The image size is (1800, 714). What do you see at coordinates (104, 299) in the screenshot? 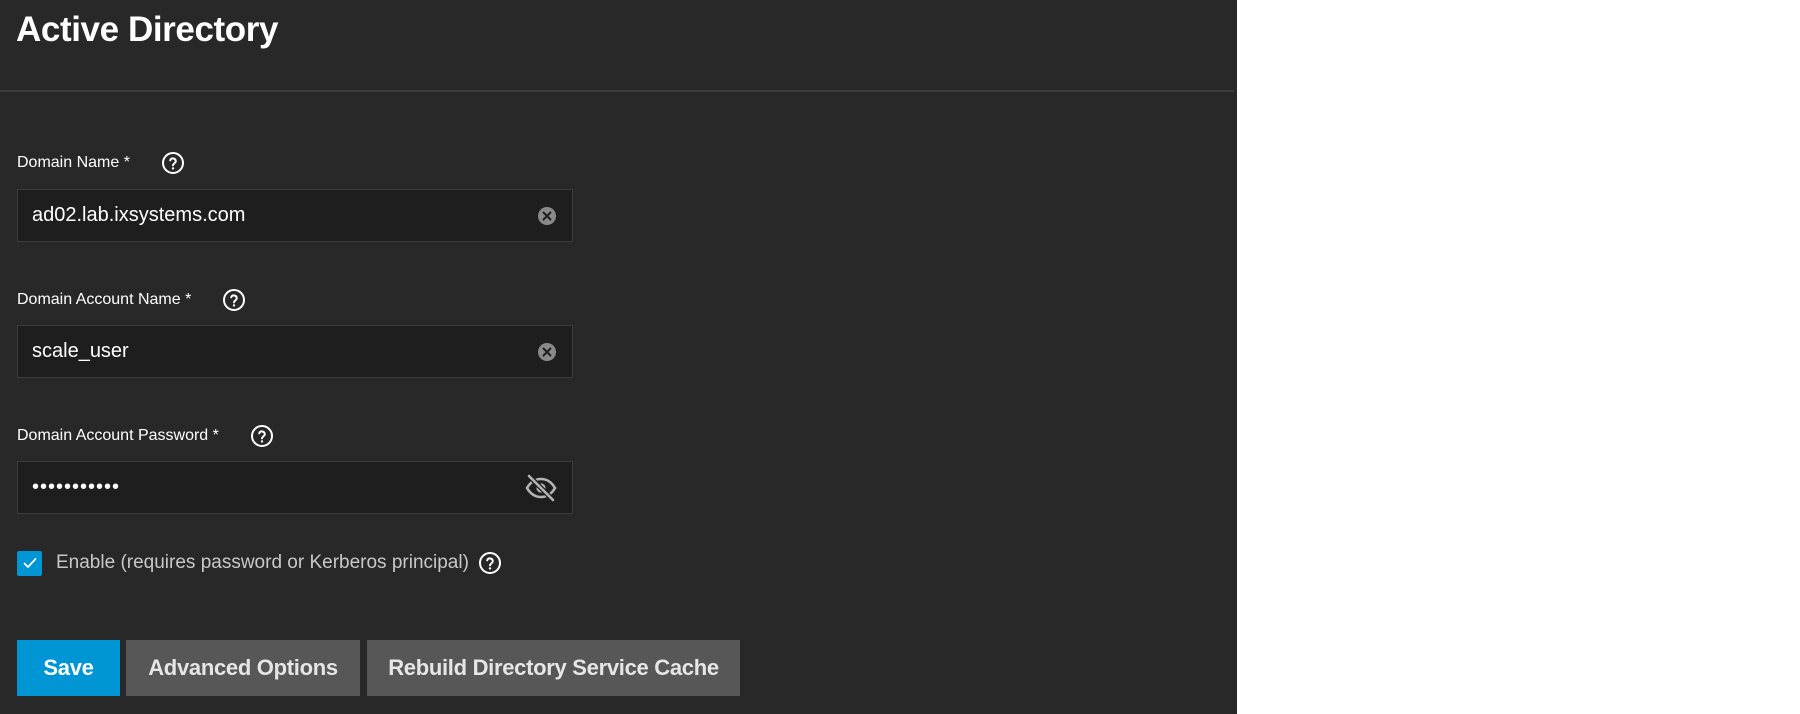
I see `account-name-label: Domain Account Name *` at bounding box center [104, 299].